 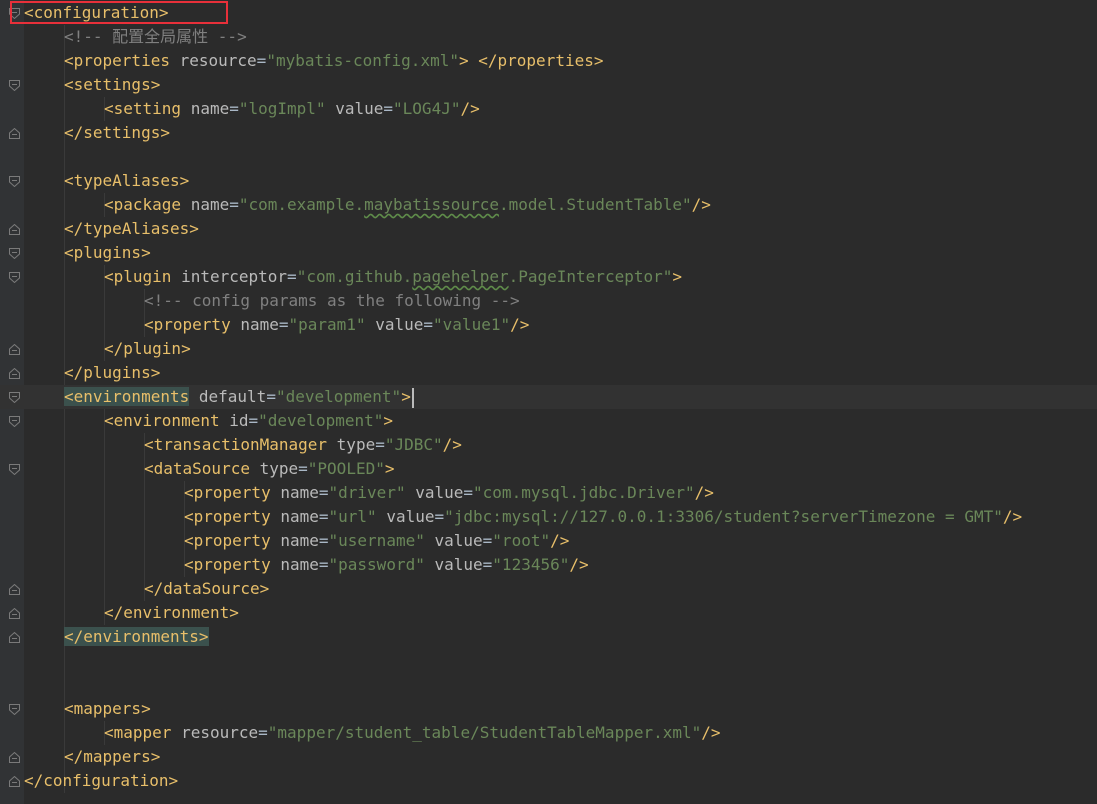 I want to click on code-line-settings-close: </settings>, so click(x=548, y=133).